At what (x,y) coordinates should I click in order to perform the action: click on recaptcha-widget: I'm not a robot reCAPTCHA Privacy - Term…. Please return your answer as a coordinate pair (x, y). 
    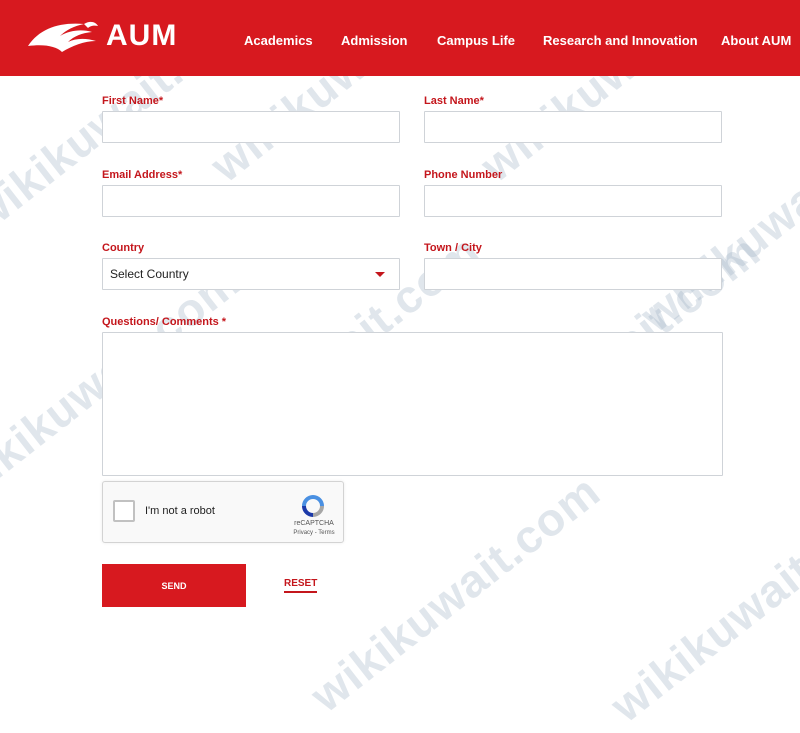
    Looking at the image, I should click on (223, 512).